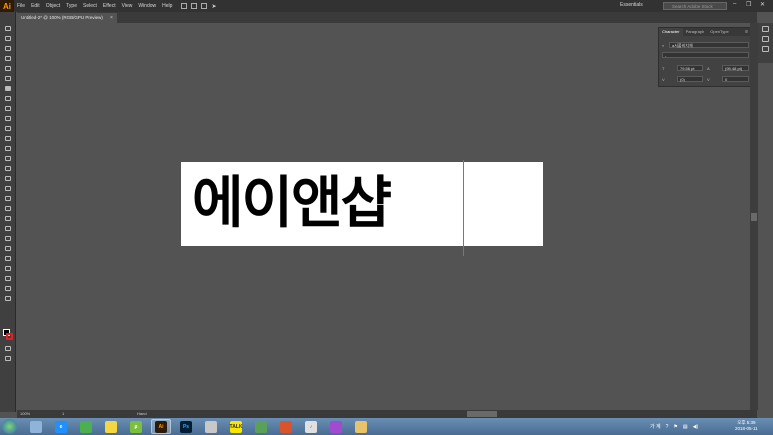 Image resolution: width=773 pixels, height=435 pixels. I want to click on menu-object: Object, so click(53, 6).